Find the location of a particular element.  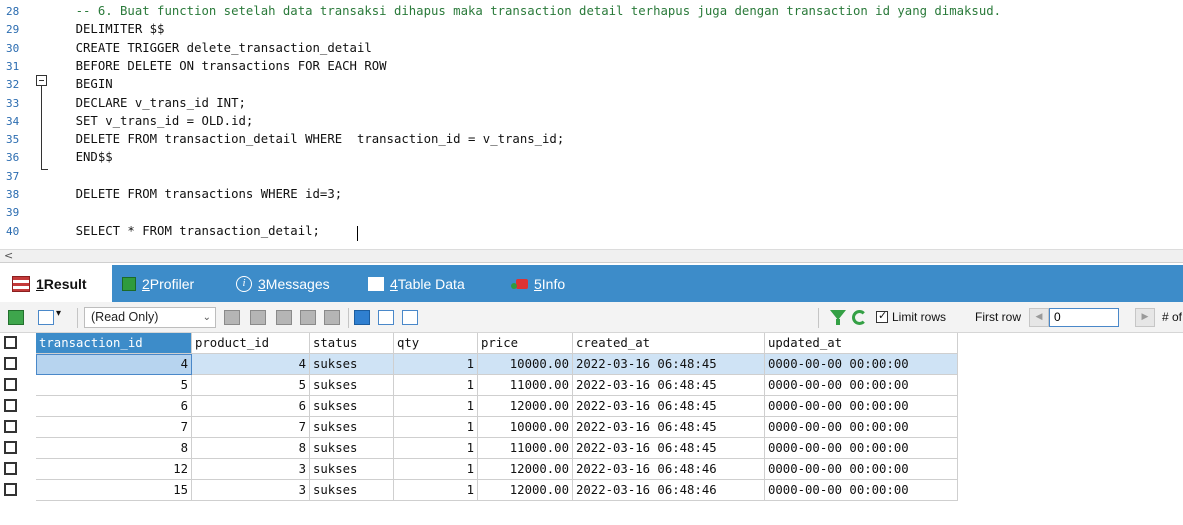

column-header-product-id: product_id is located at coordinates (251, 343).